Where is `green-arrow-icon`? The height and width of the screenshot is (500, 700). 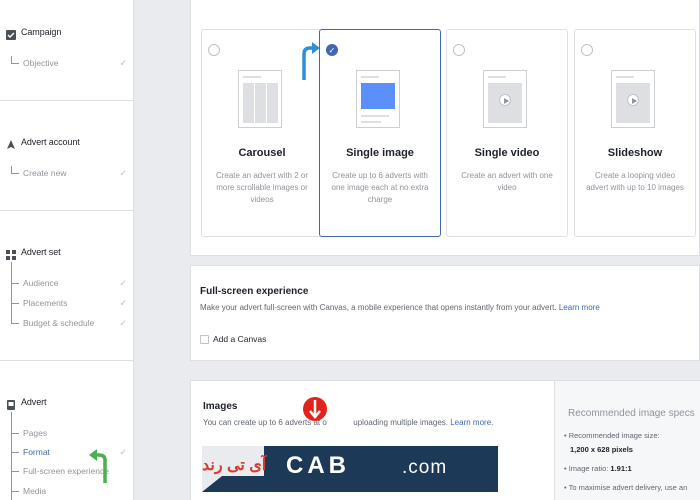
green-arrow-icon is located at coordinates (98, 466).